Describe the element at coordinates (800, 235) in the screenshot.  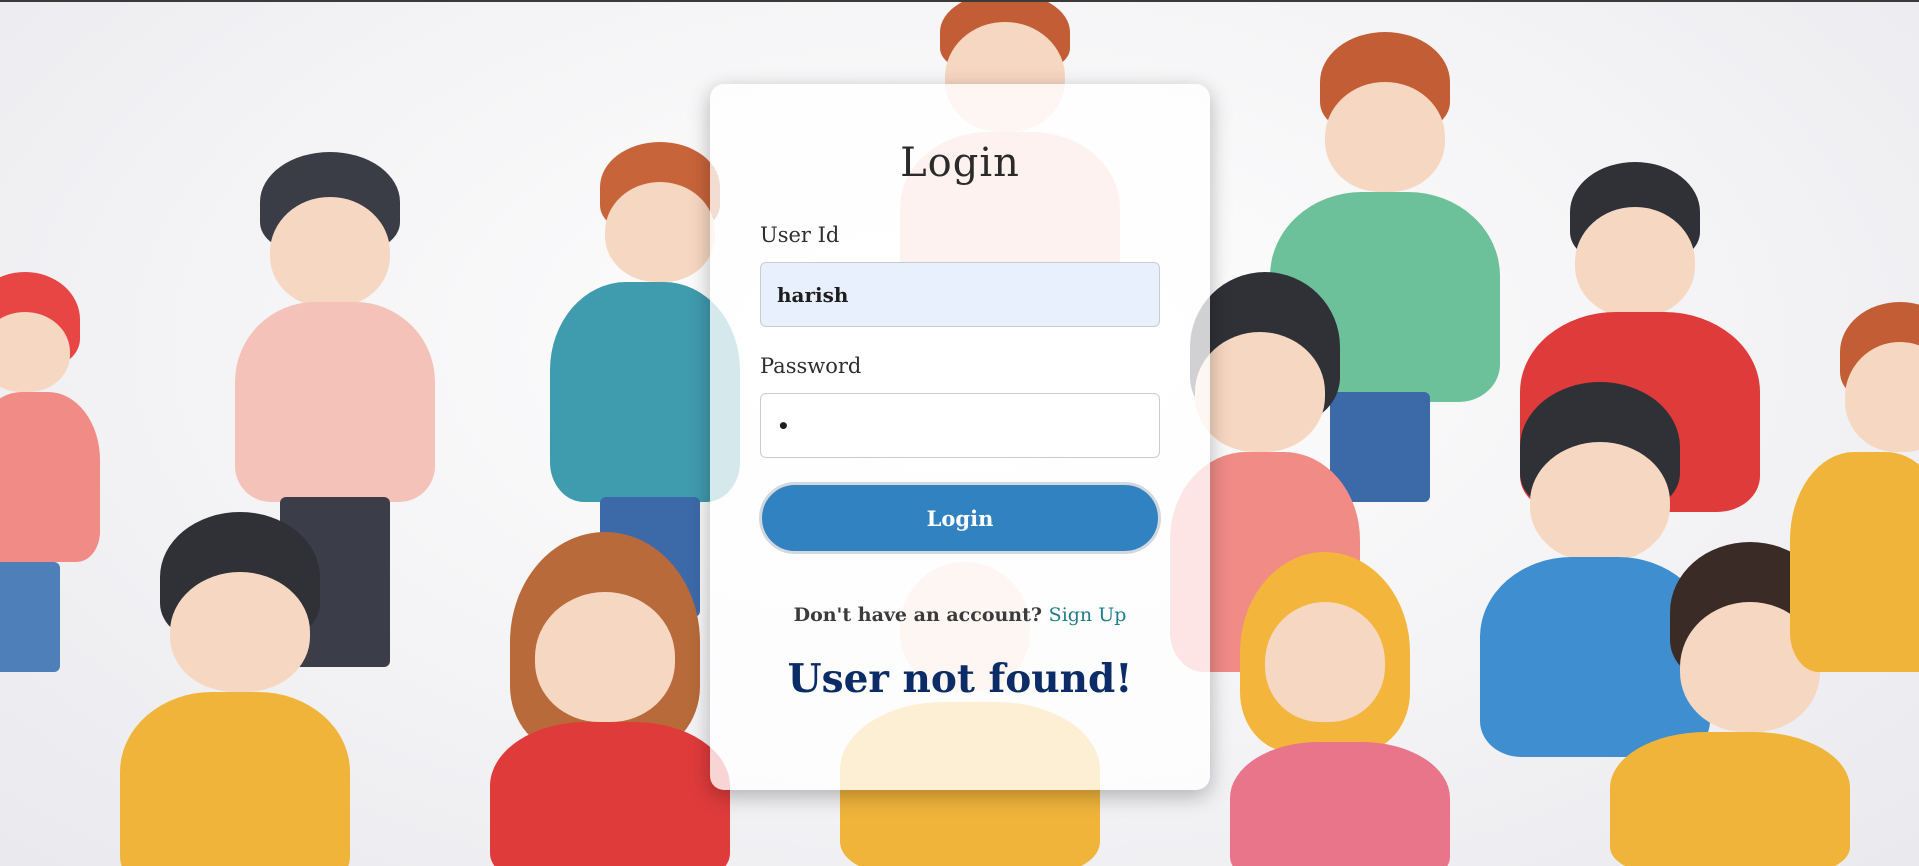
I see `user-id-label: User Id` at that location.